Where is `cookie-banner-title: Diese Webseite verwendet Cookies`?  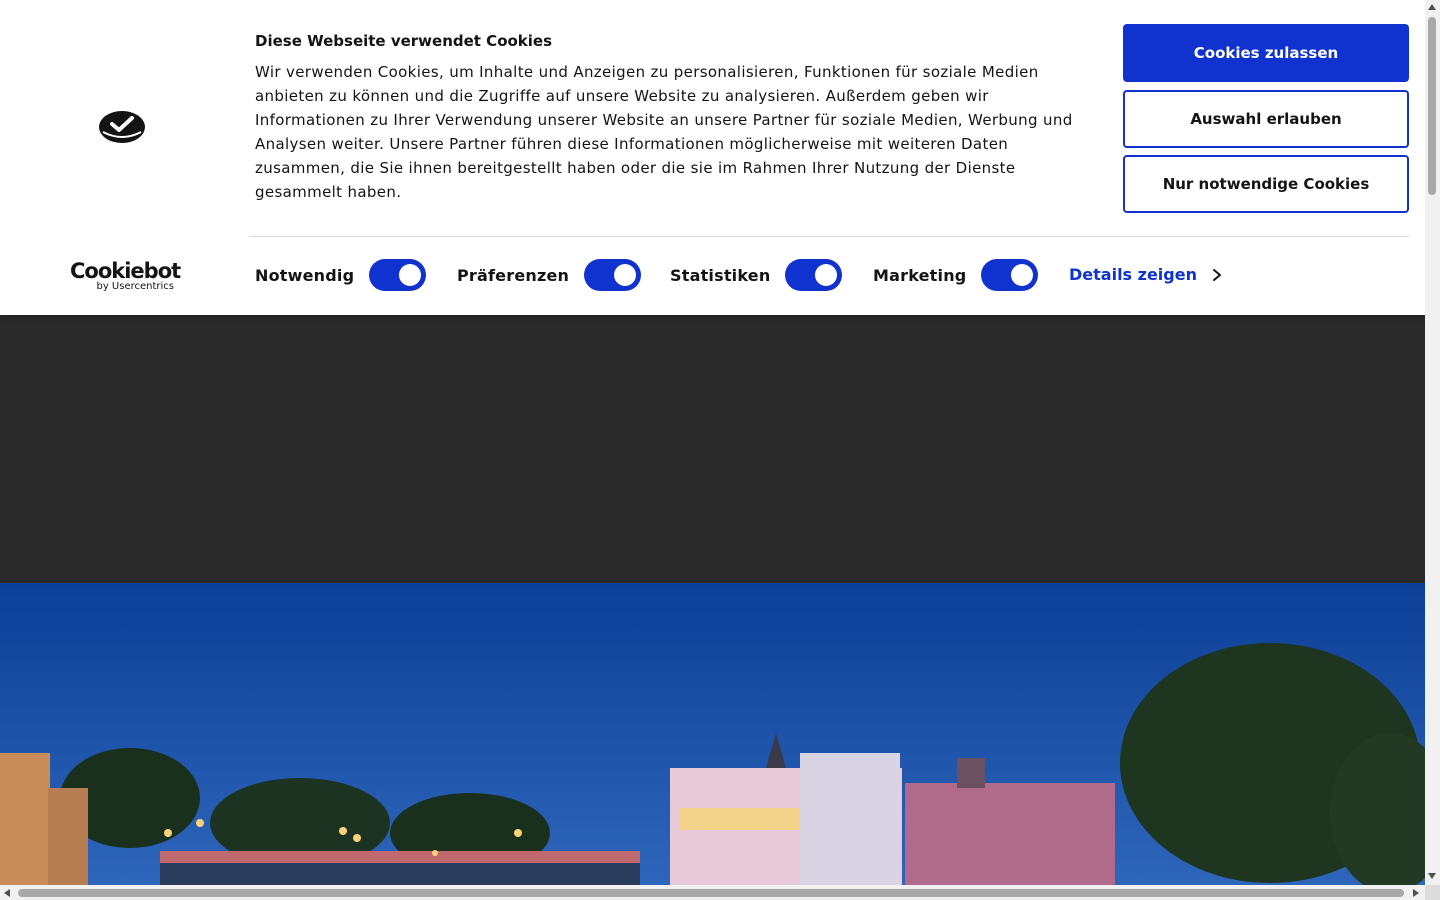 cookie-banner-title: Diese Webseite verwendet Cookies is located at coordinates (404, 41).